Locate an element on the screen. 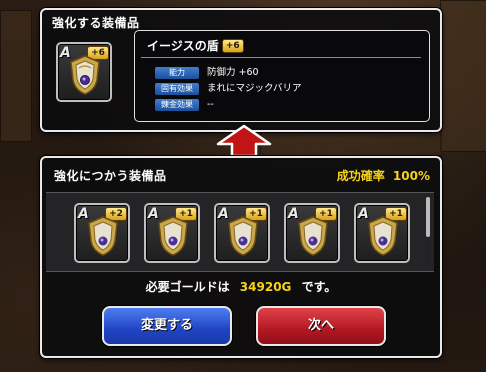 The width and height of the screenshot is (486, 372). item-plus-badge: +6 is located at coordinates (232, 45).